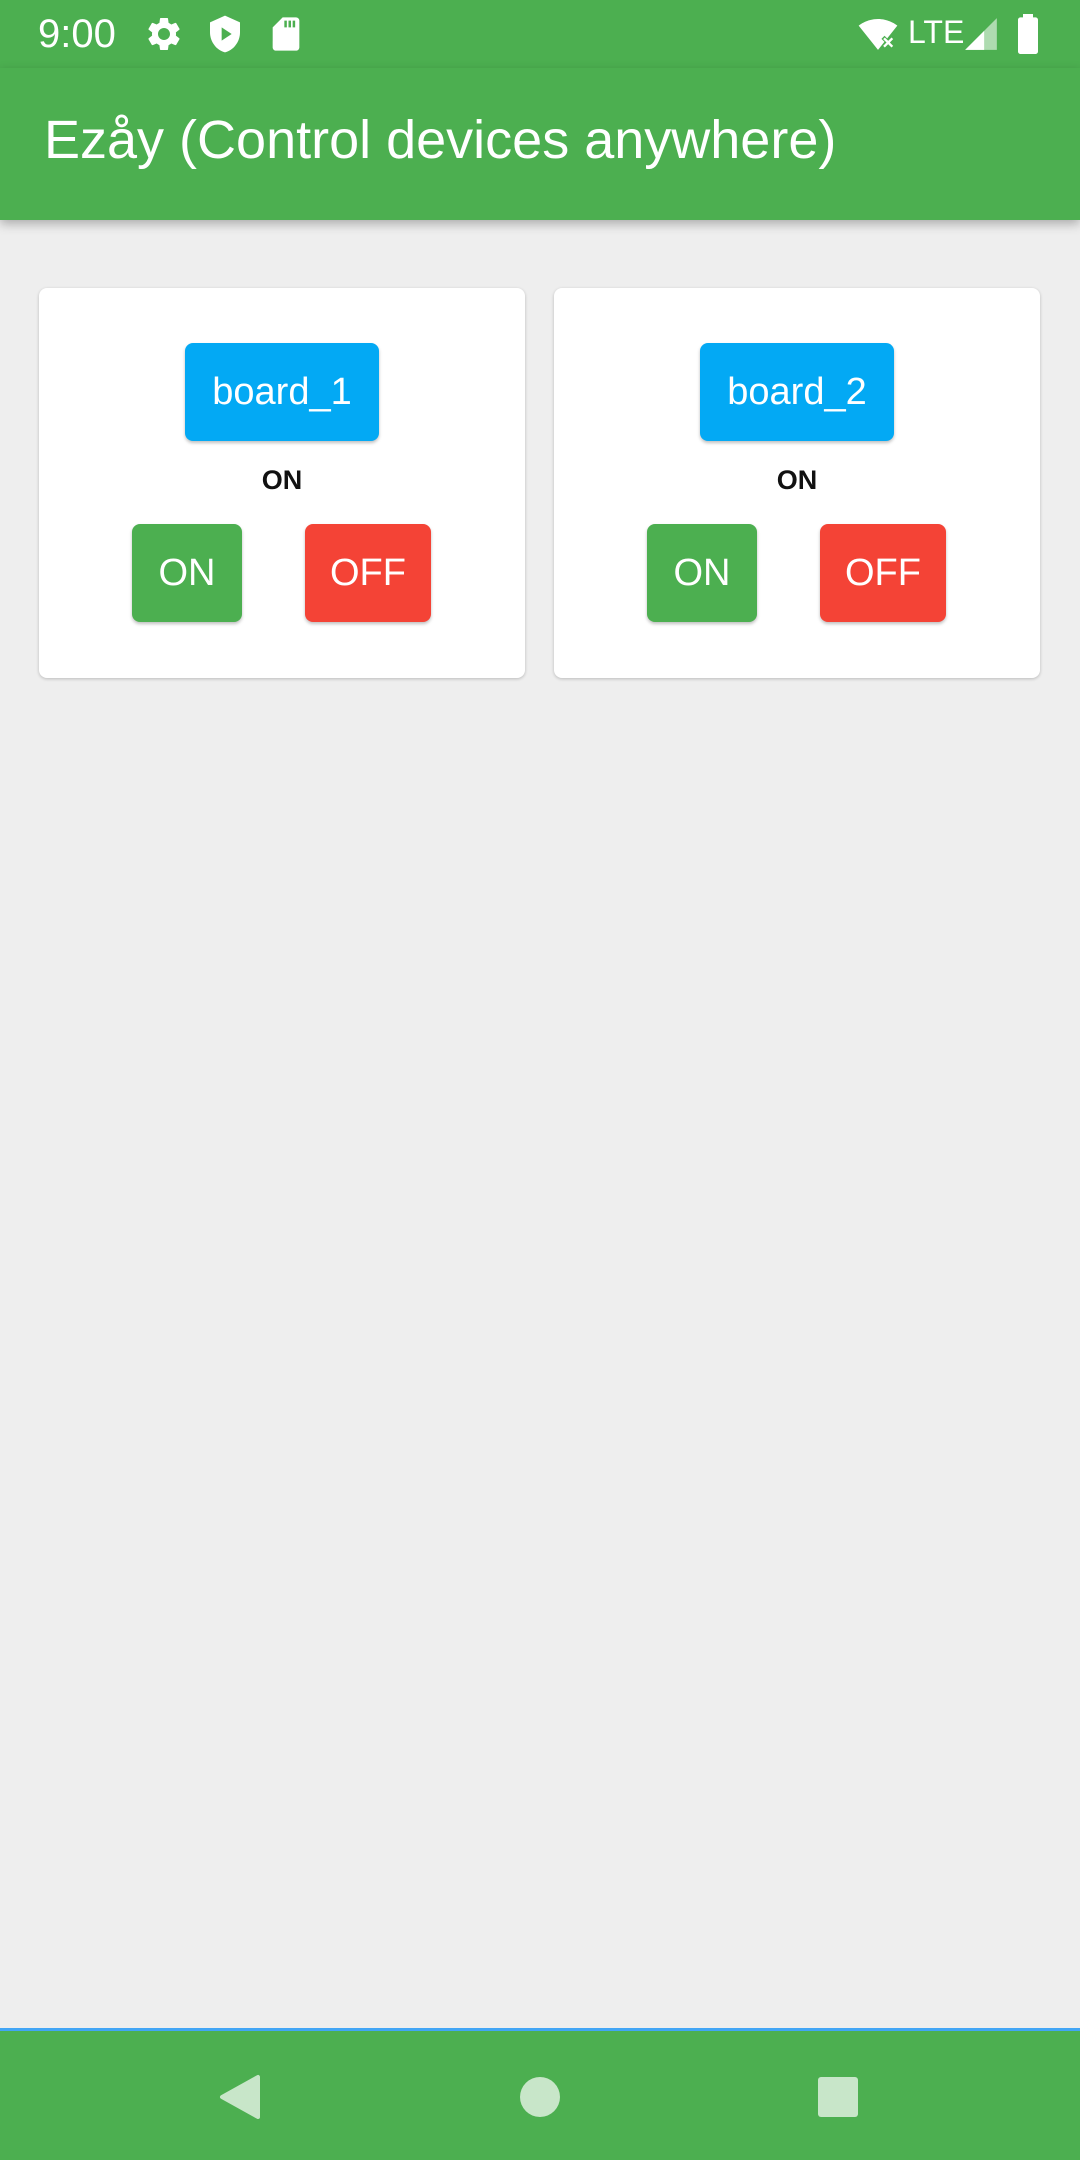 The image size is (1080, 2160). Describe the element at coordinates (286, 34) in the screenshot. I see `sd-card-icon` at that location.